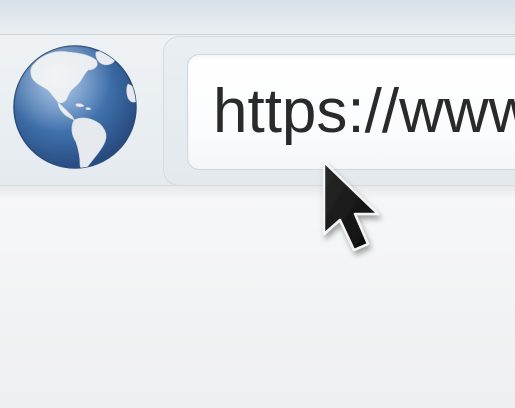  What do you see at coordinates (257, 17) in the screenshot?
I see `browser-tab-strip` at bounding box center [257, 17].